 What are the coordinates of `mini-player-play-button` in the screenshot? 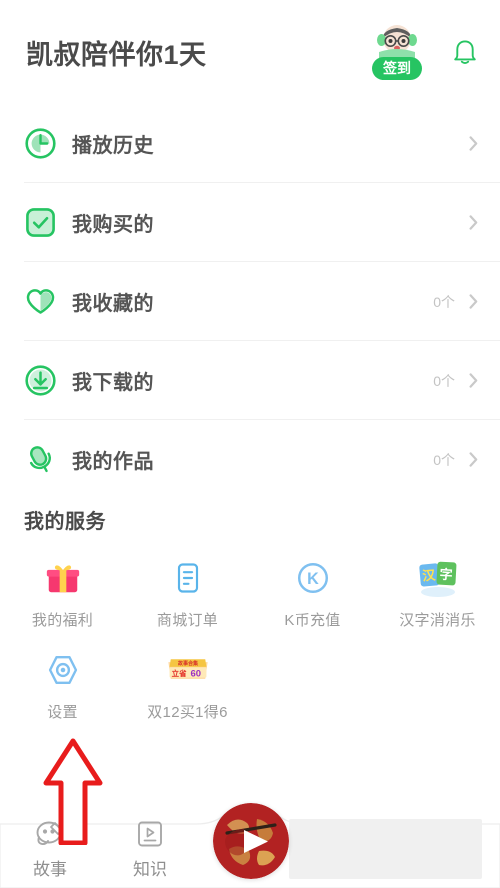 It's located at (251, 841).